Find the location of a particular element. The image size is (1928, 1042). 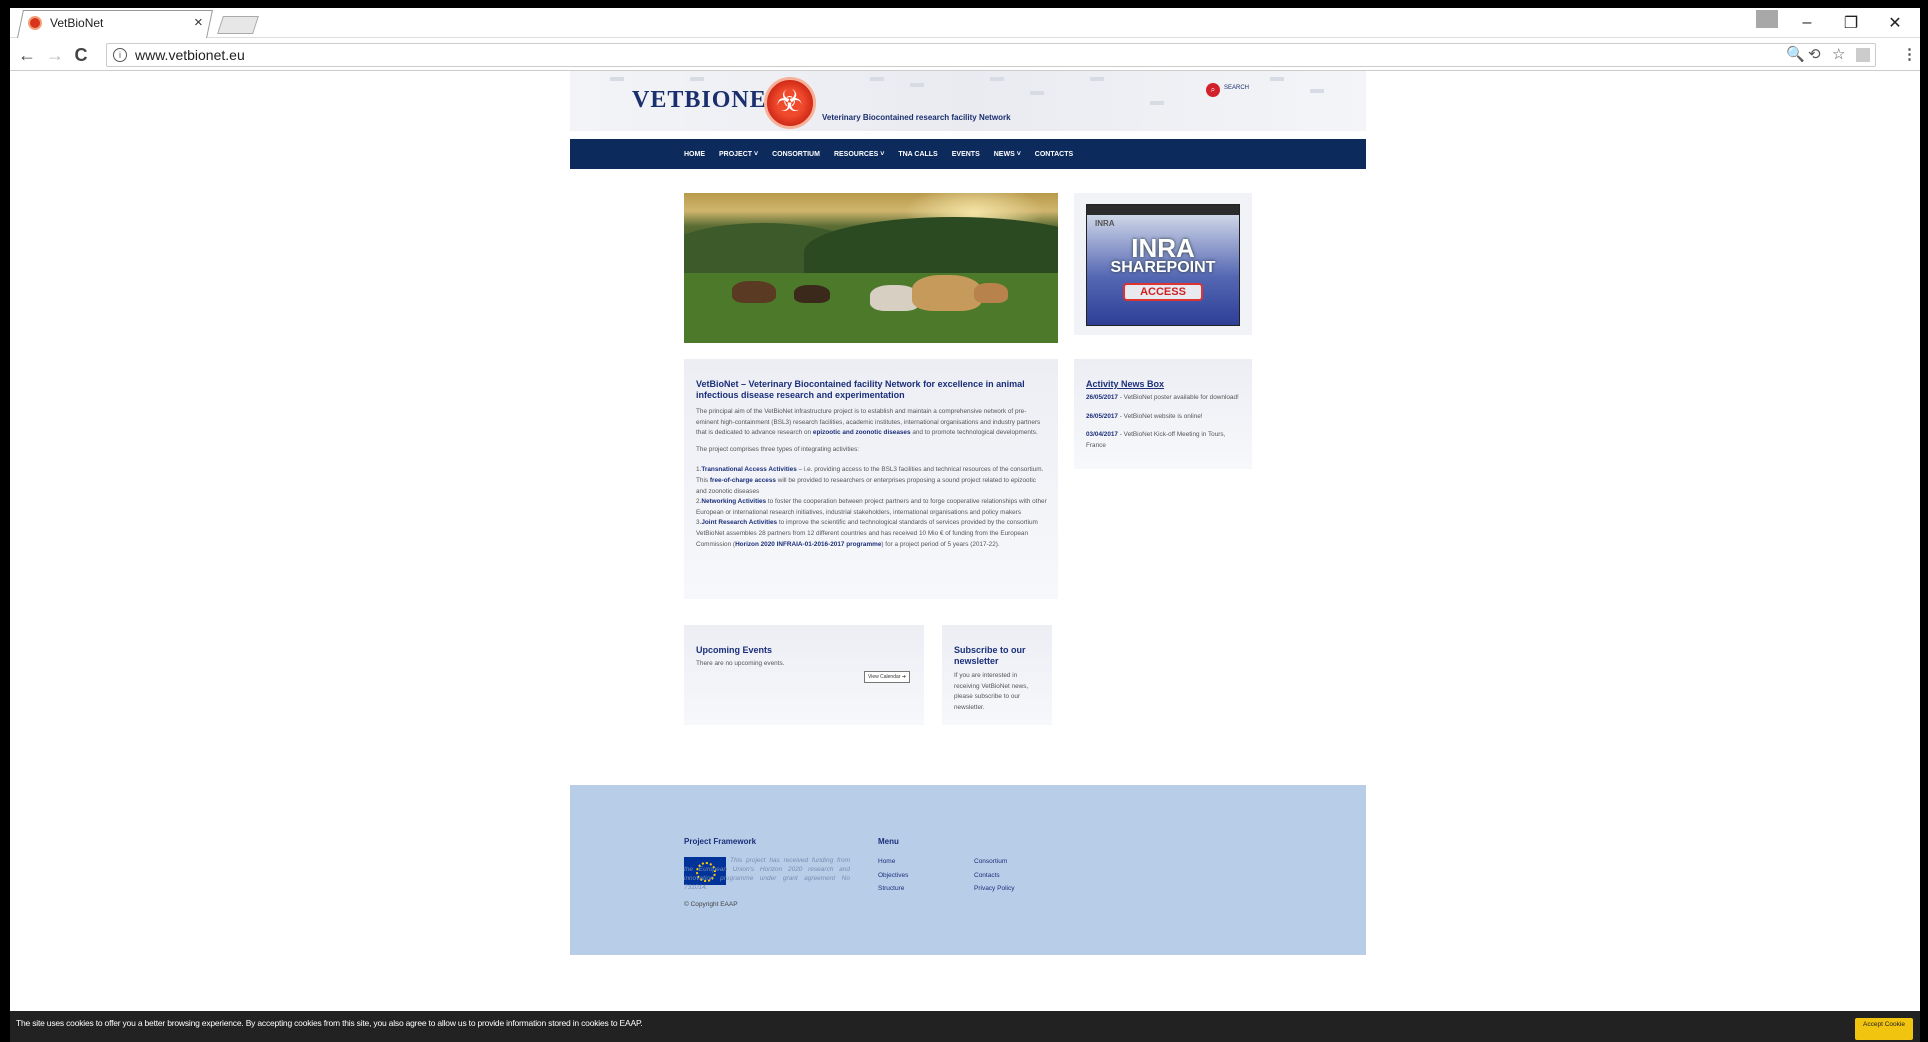

menu-icon: ⋮ is located at coordinates (1909, 54).